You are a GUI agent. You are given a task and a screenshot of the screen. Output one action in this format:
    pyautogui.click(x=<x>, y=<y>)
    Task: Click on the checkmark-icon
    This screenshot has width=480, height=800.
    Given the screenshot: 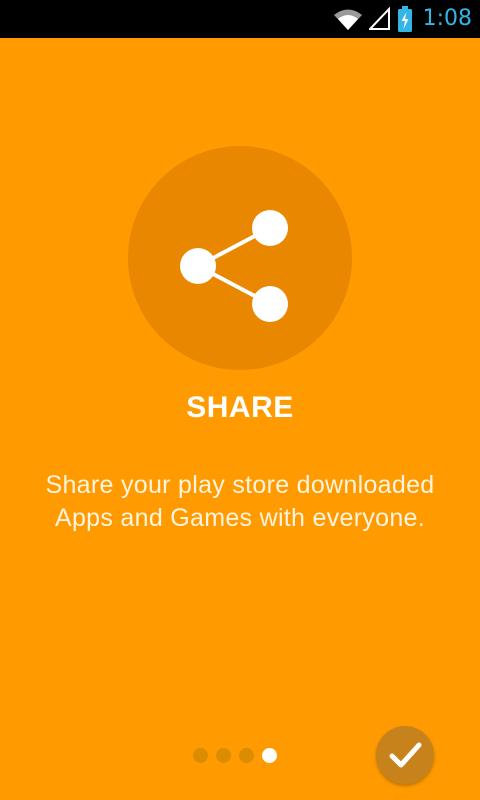 What is the action you would take?
    pyautogui.click(x=405, y=755)
    